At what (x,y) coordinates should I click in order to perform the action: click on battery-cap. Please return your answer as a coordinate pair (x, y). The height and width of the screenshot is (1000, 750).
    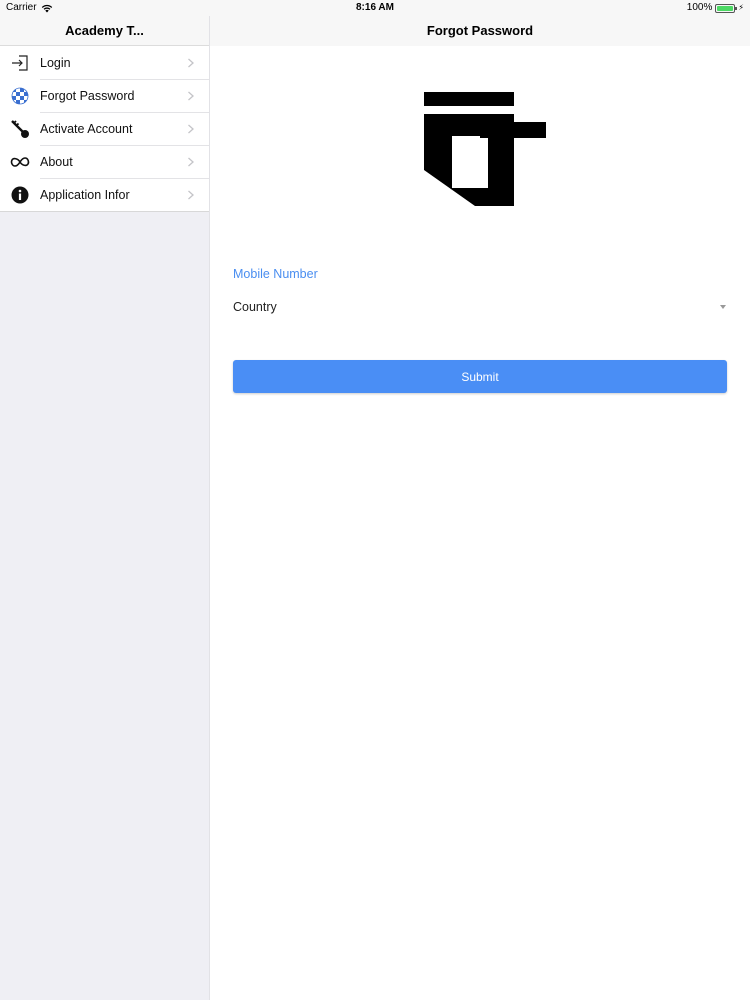
    Looking at the image, I should click on (736, 8).